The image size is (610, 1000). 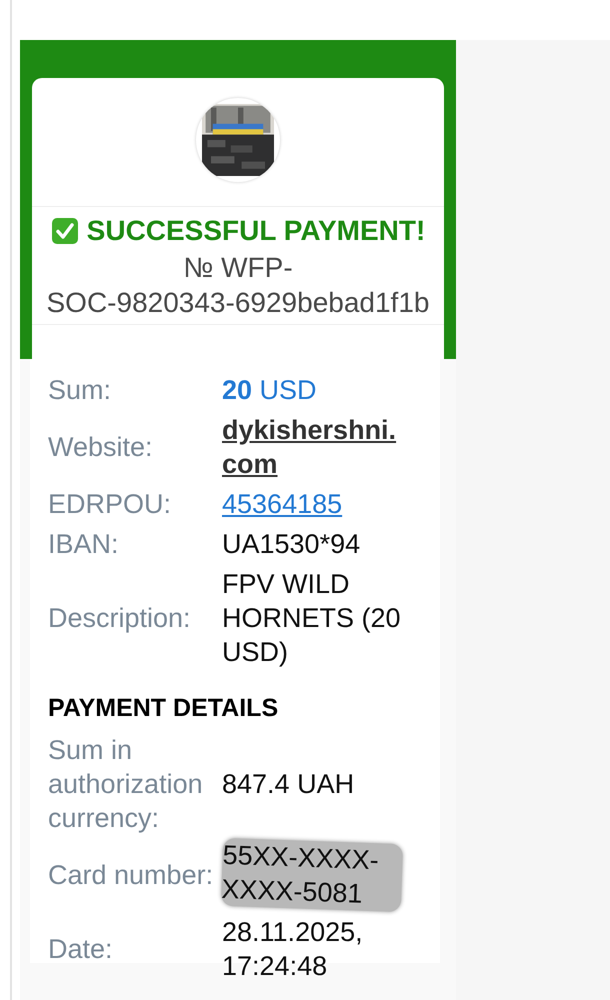 I want to click on order-number: № WFP- SOC-9820343-6929bebad1f1b, so click(x=238, y=287).